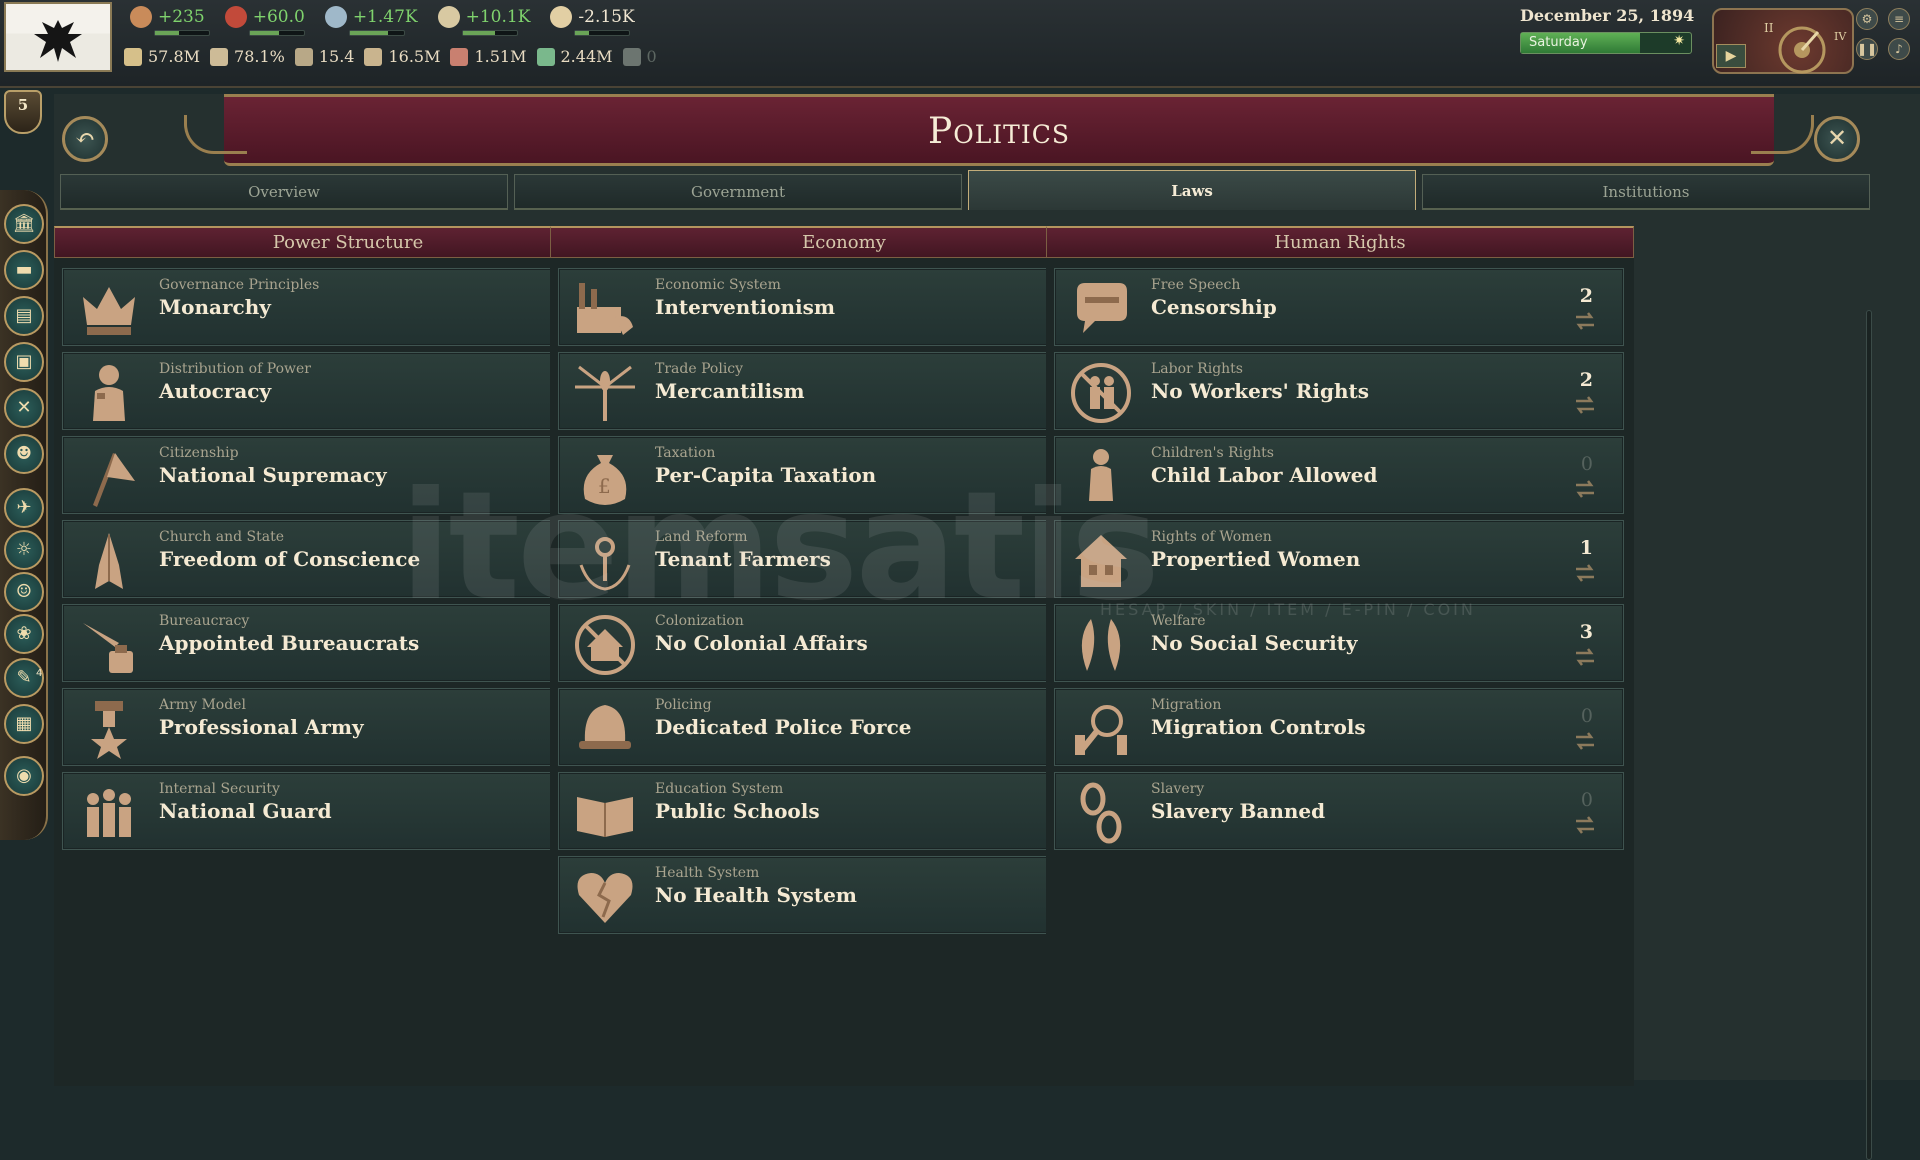 This screenshot has width=1920, height=1160. Describe the element at coordinates (347, 727) in the screenshot. I see `law-card: Army ModelProfessional Army0` at that location.